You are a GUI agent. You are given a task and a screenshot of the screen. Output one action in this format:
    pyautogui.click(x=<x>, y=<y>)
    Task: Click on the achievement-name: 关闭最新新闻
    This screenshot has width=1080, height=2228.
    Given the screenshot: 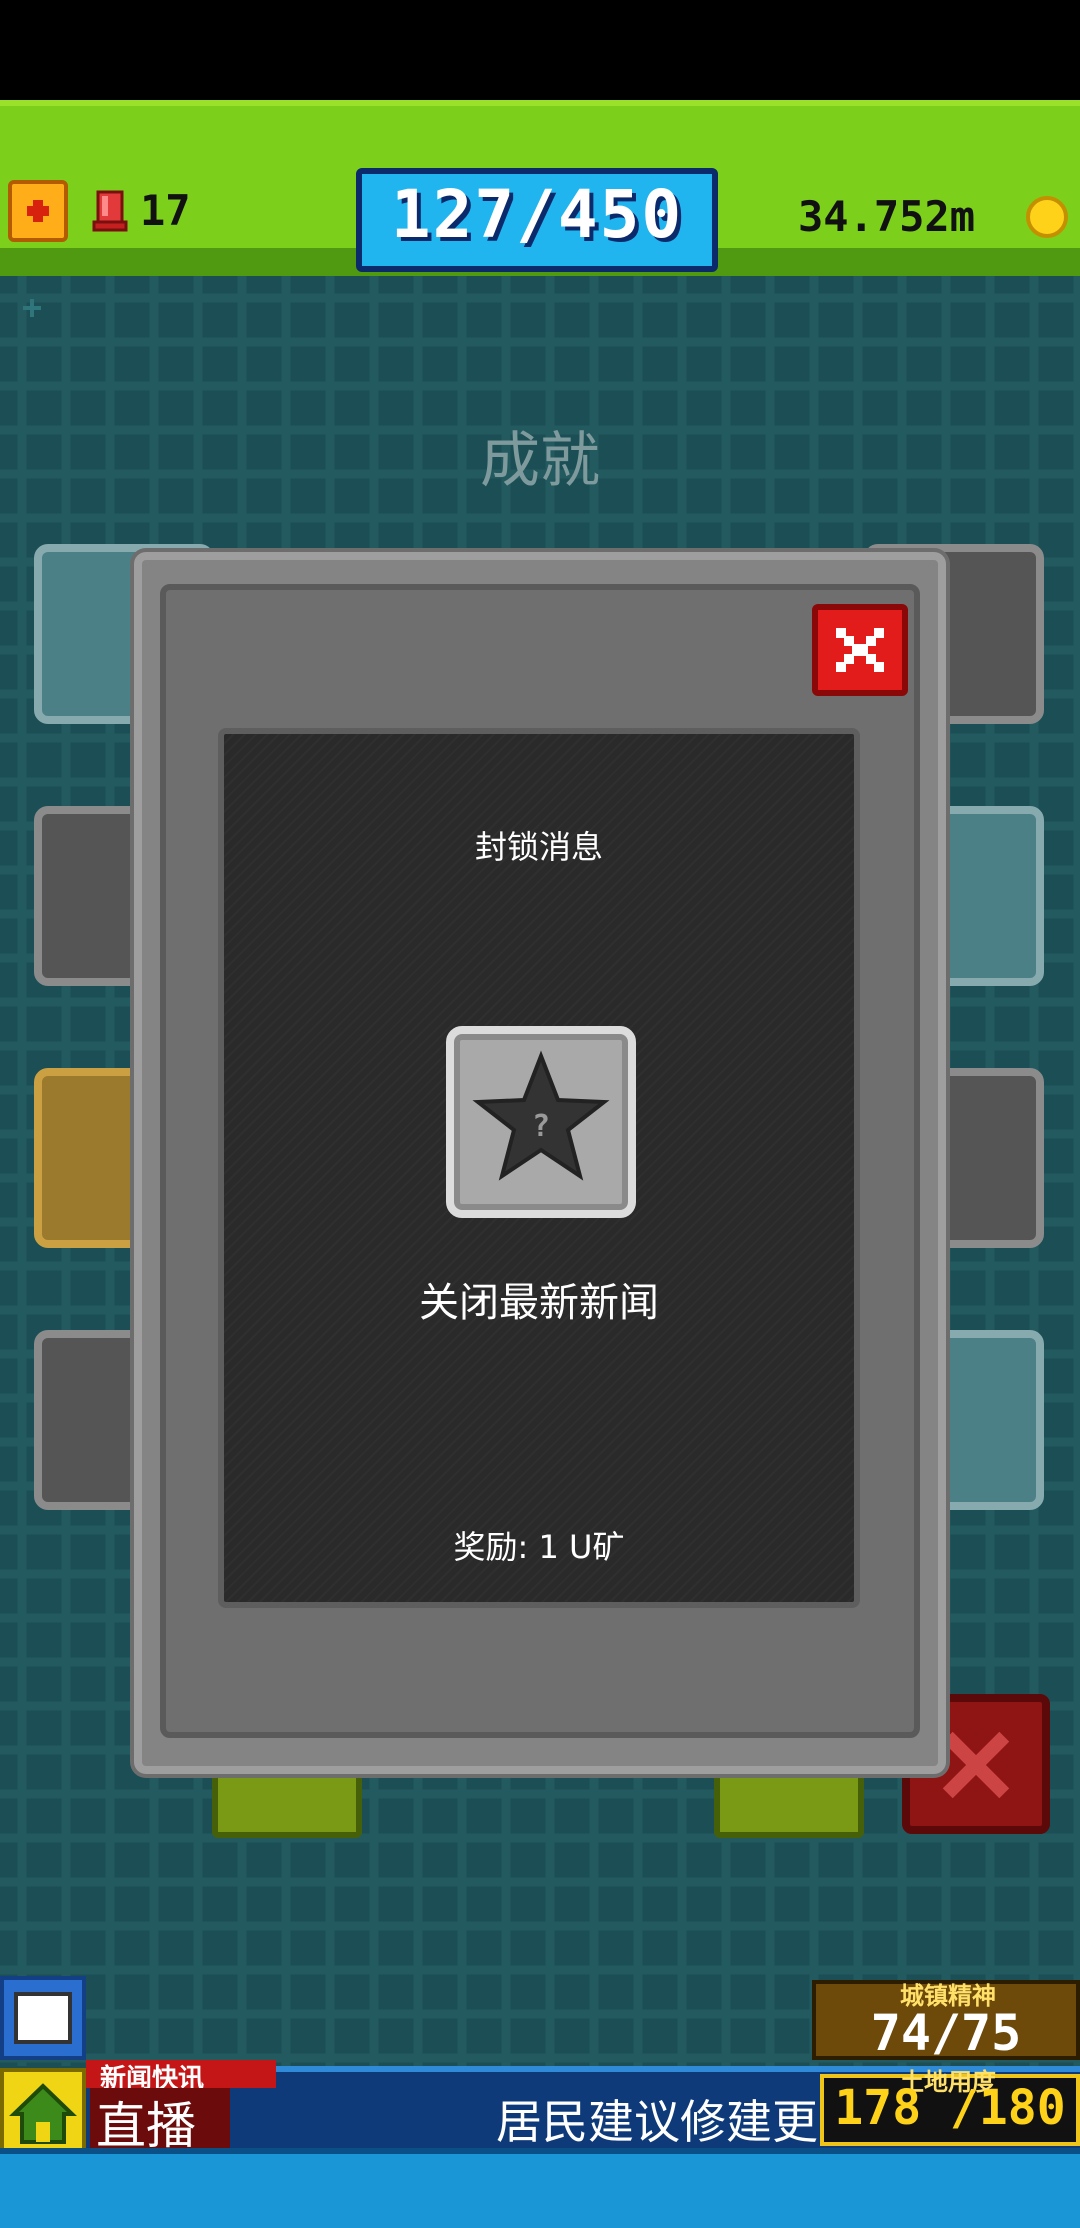 What is the action you would take?
    pyautogui.click(x=539, y=1303)
    